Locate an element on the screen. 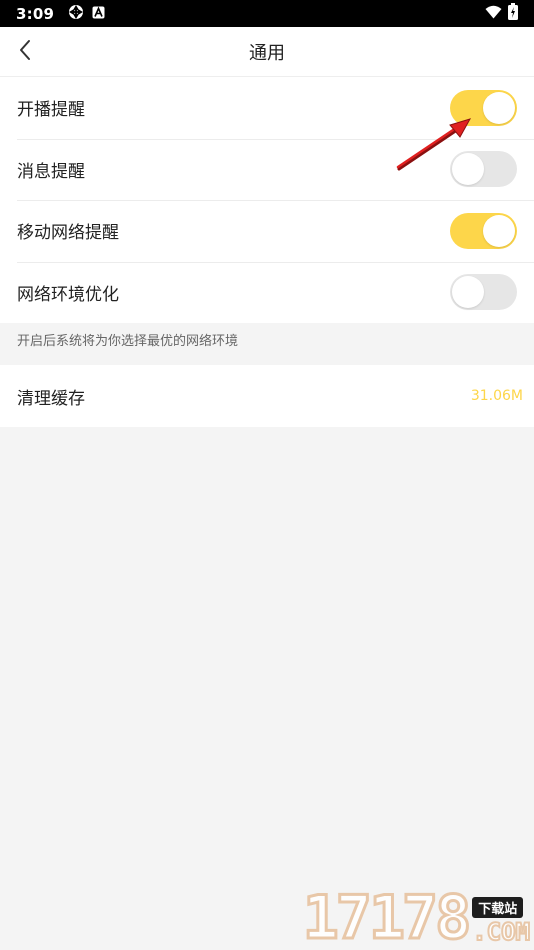  clear-cache-label: 清理缓存 is located at coordinates (51, 398).